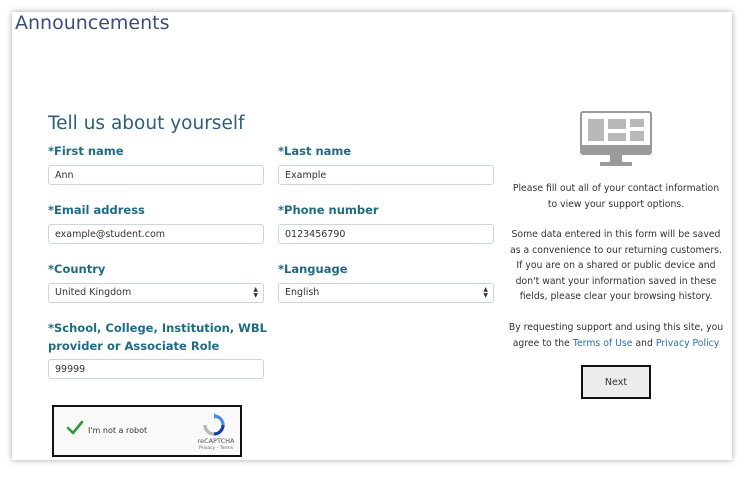 The width and height of the screenshot is (750, 478). What do you see at coordinates (157, 328) in the screenshot?
I see `institution-label-line1: *School, College, Institution, WBL` at bounding box center [157, 328].